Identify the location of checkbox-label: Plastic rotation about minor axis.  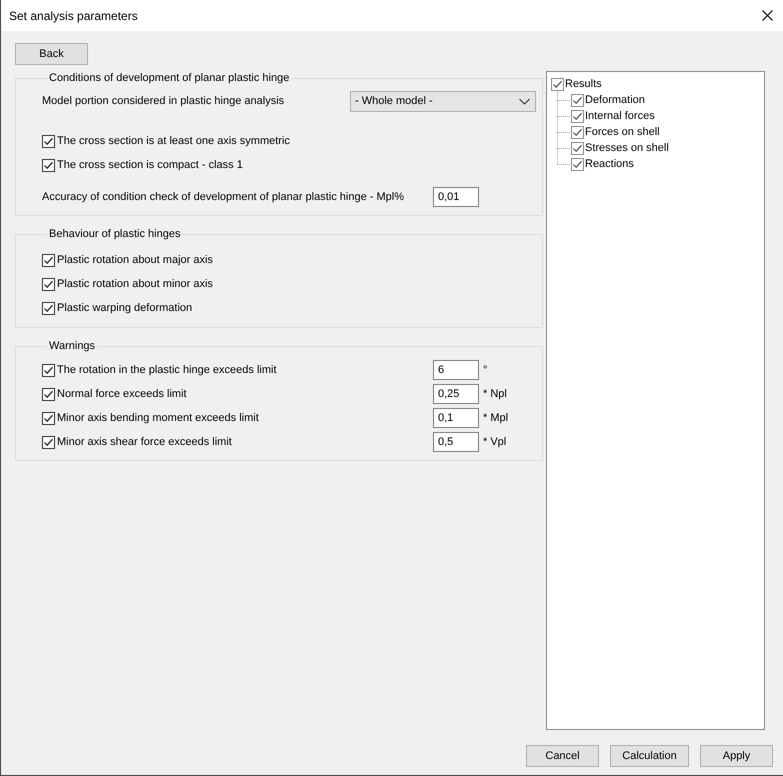
(135, 284).